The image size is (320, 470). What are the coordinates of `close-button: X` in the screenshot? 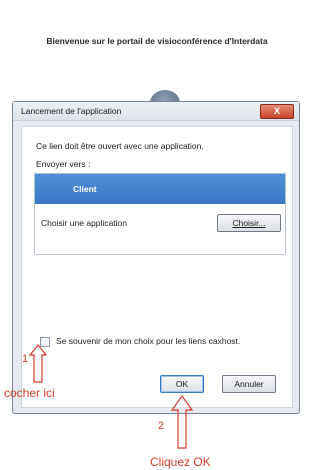 It's located at (277, 111).